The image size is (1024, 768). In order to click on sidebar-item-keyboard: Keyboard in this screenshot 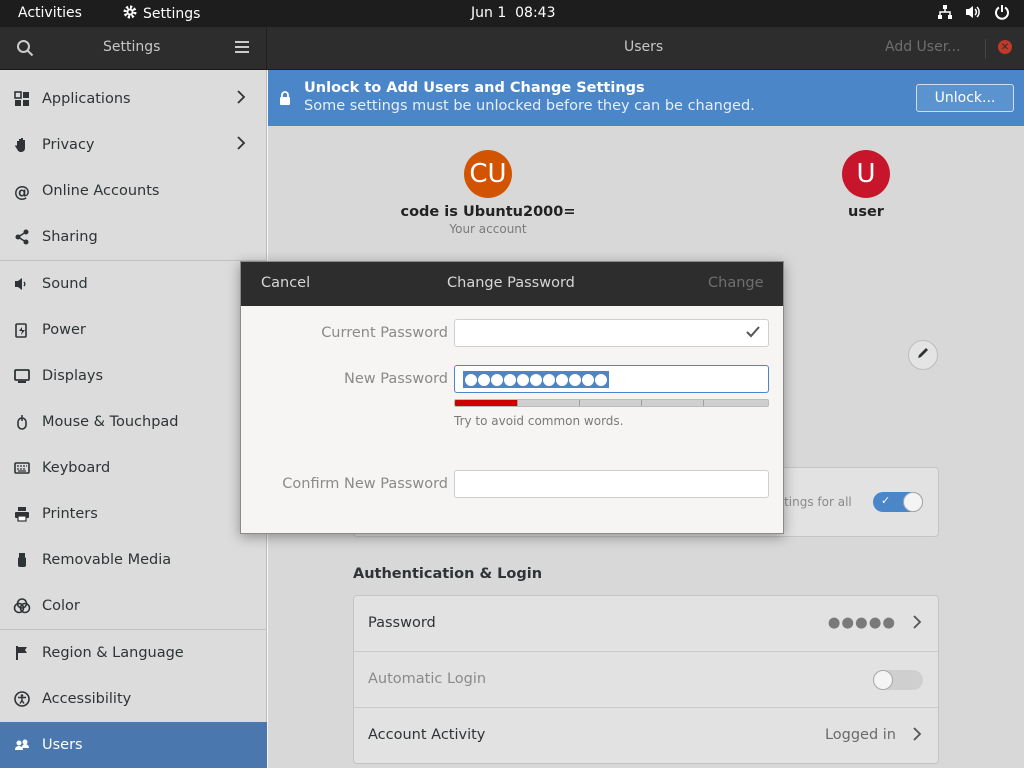, I will do `click(133, 468)`.